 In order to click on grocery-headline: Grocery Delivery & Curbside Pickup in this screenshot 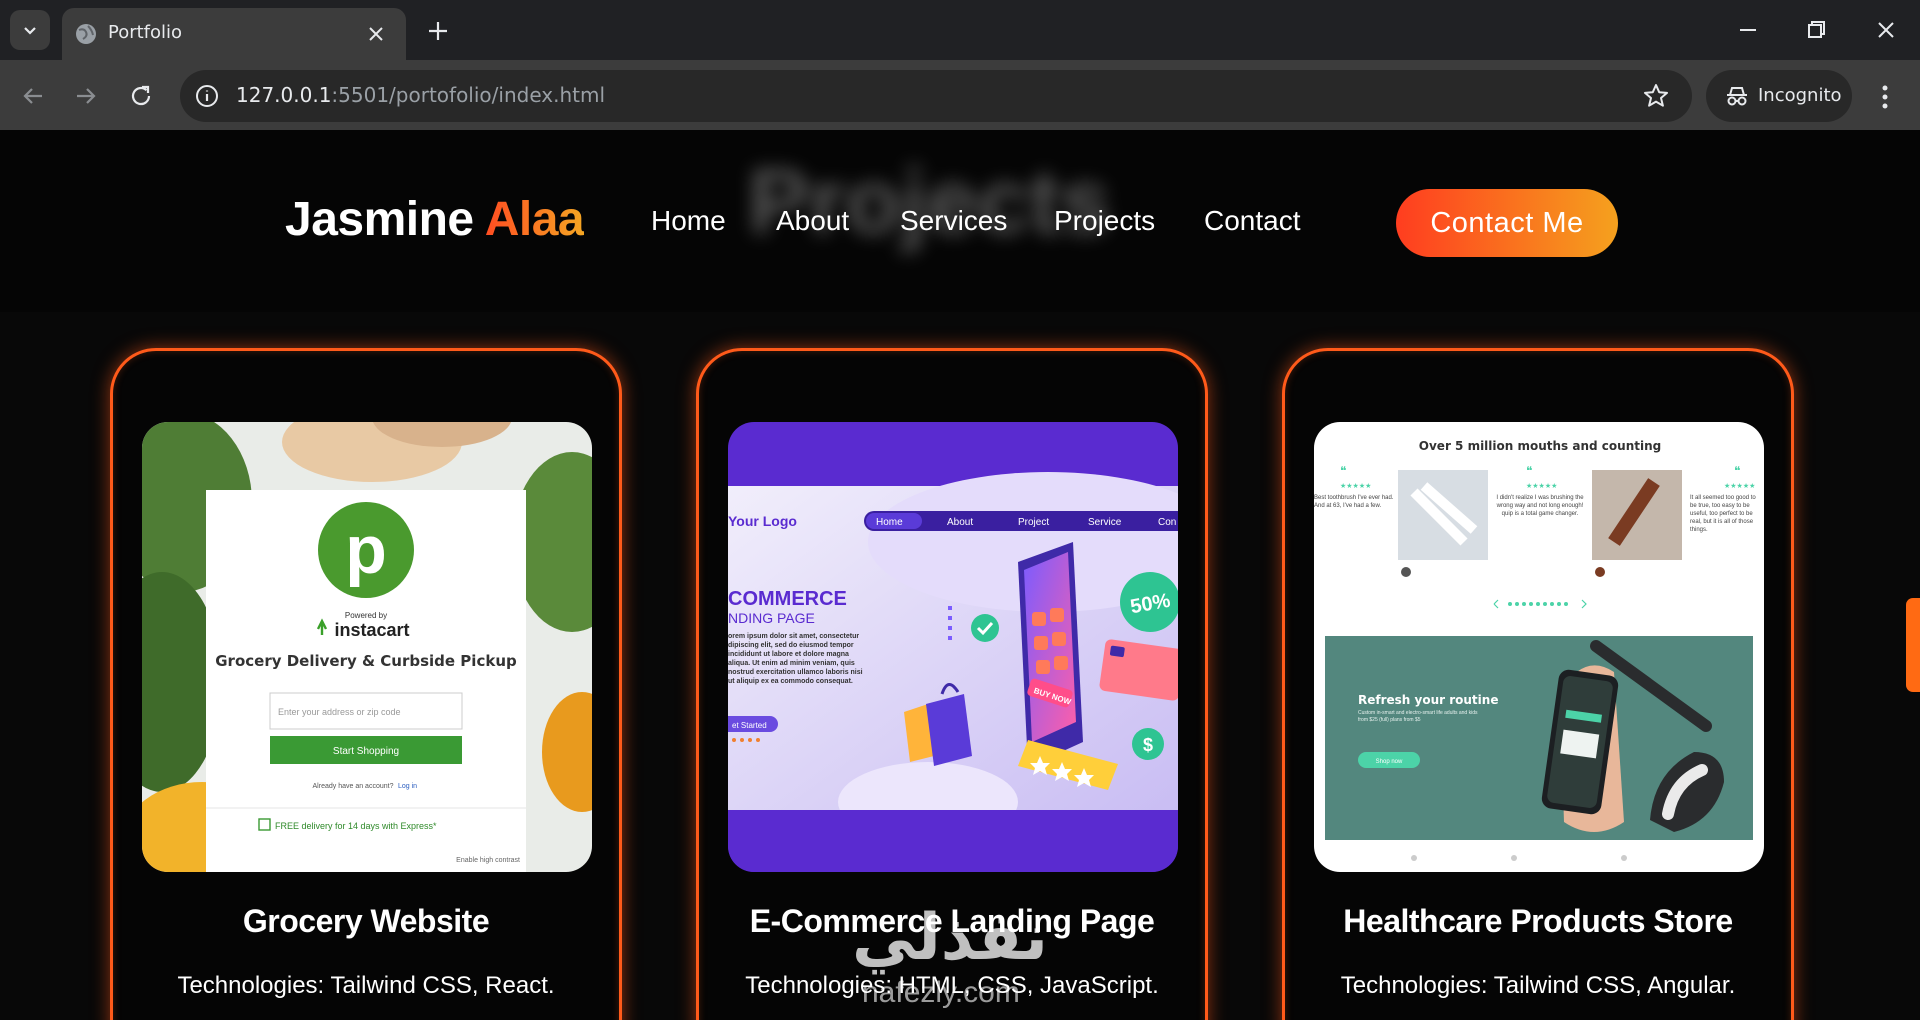, I will do `click(366, 661)`.